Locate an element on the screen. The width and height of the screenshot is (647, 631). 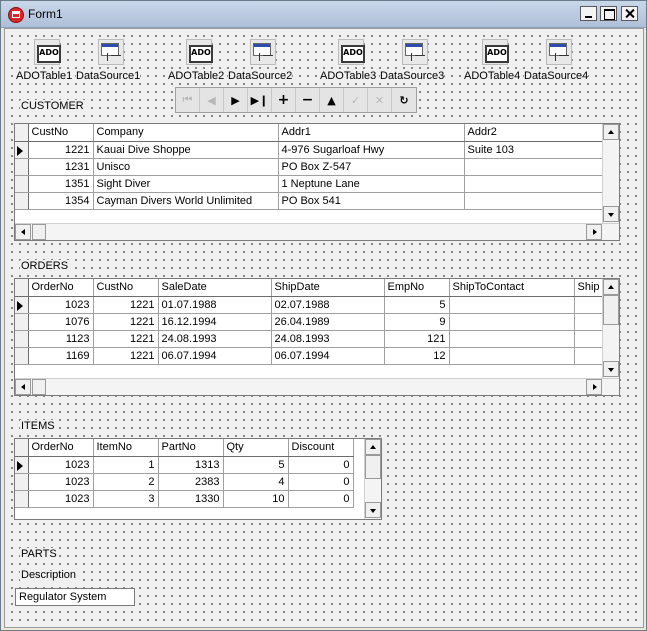
table-row: 1123 1221 24.08.1993 24.08.1993 121 is located at coordinates (315, 339).